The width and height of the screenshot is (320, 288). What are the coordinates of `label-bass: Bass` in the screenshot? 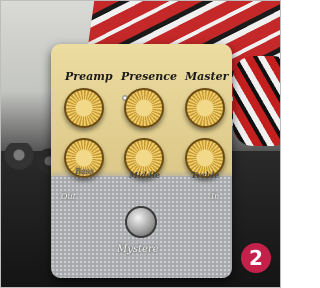 It's located at (84, 171).